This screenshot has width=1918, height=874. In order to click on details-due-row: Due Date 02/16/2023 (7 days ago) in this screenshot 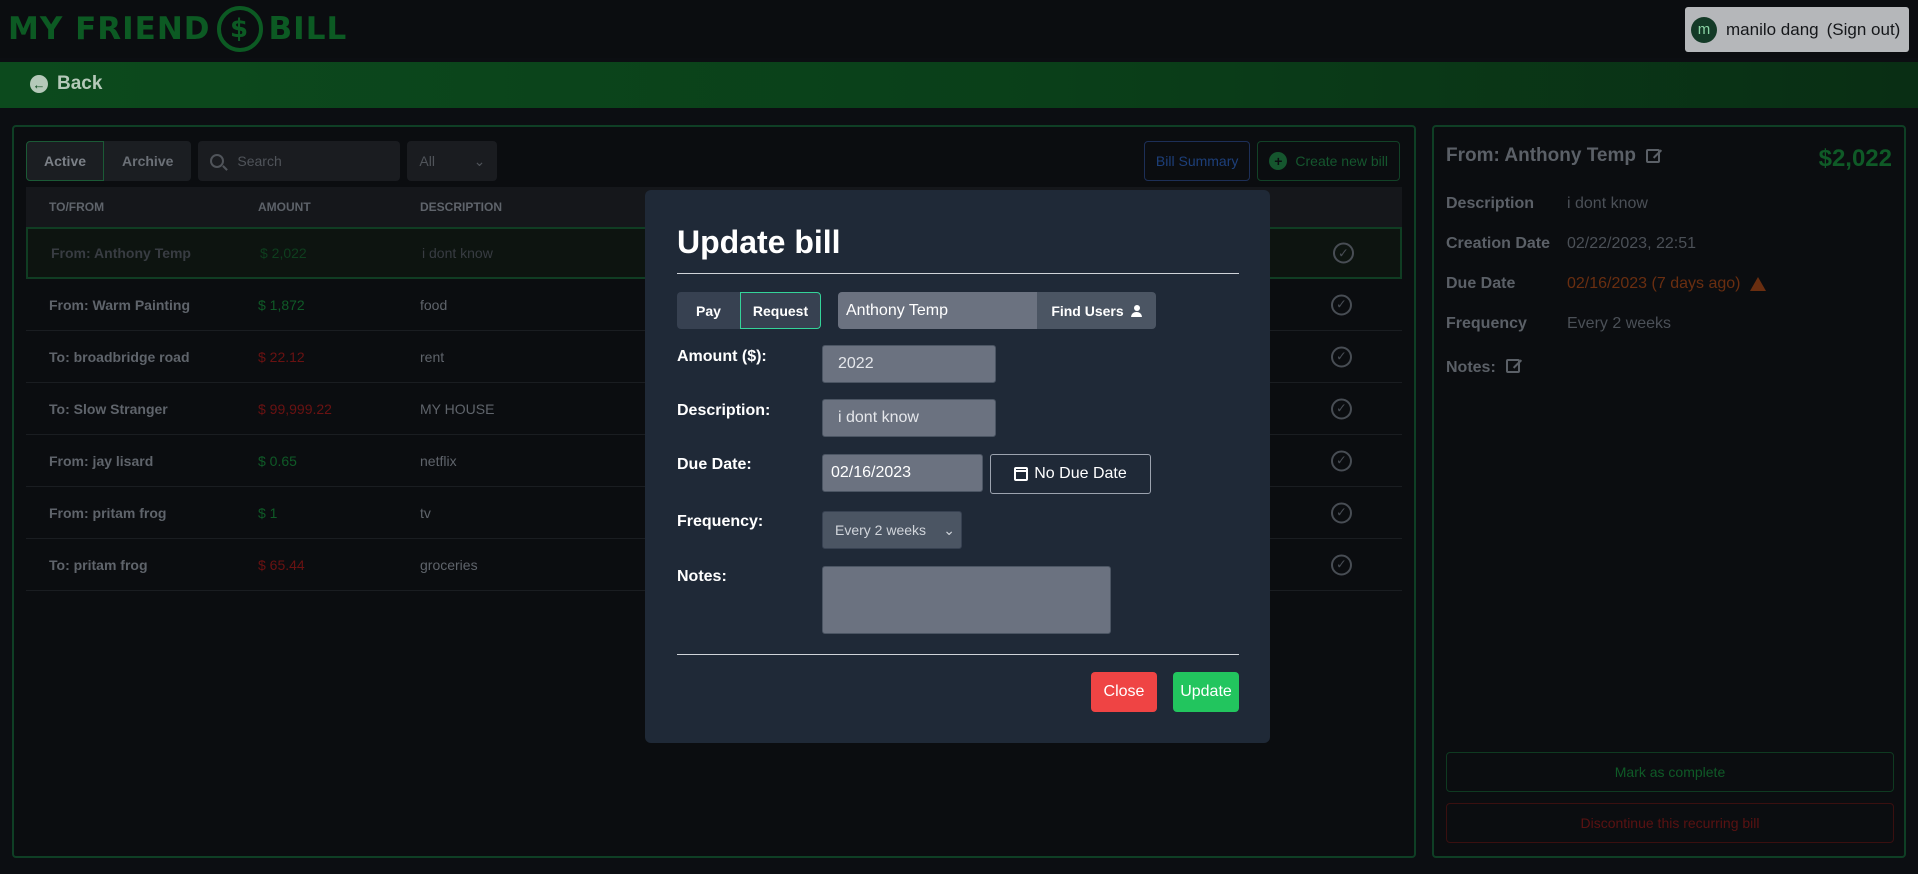, I will do `click(1606, 284)`.